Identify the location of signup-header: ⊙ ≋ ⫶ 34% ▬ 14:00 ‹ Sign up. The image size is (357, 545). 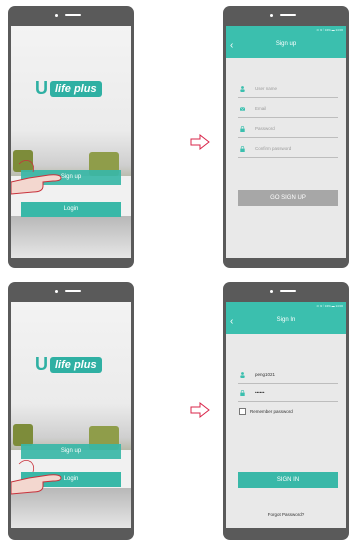
(286, 42).